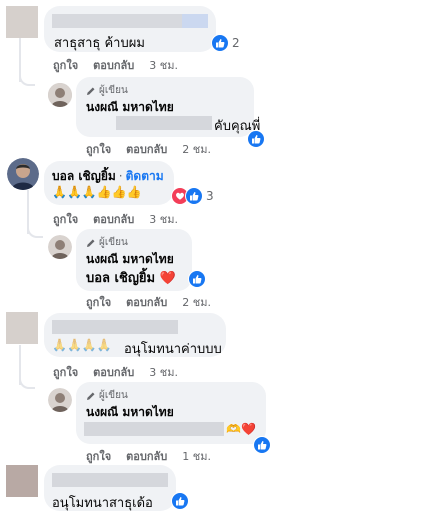  What do you see at coordinates (102, 503) in the screenshot?
I see `comment-text: อนุโมทนาสาธุเด้อ` at bounding box center [102, 503].